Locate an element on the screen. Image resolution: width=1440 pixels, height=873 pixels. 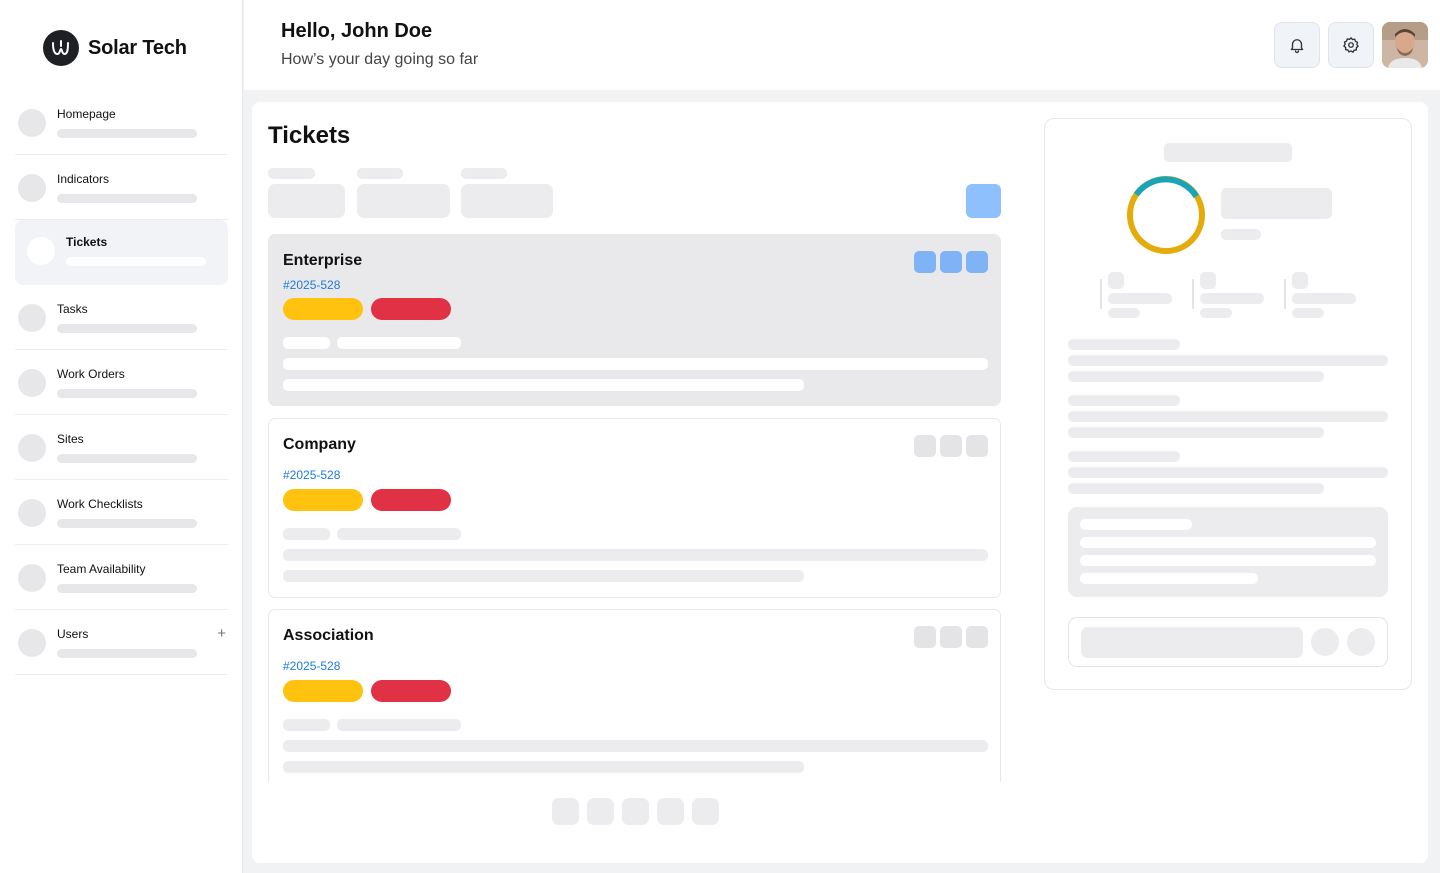
send-button is located at coordinates (1361, 642).